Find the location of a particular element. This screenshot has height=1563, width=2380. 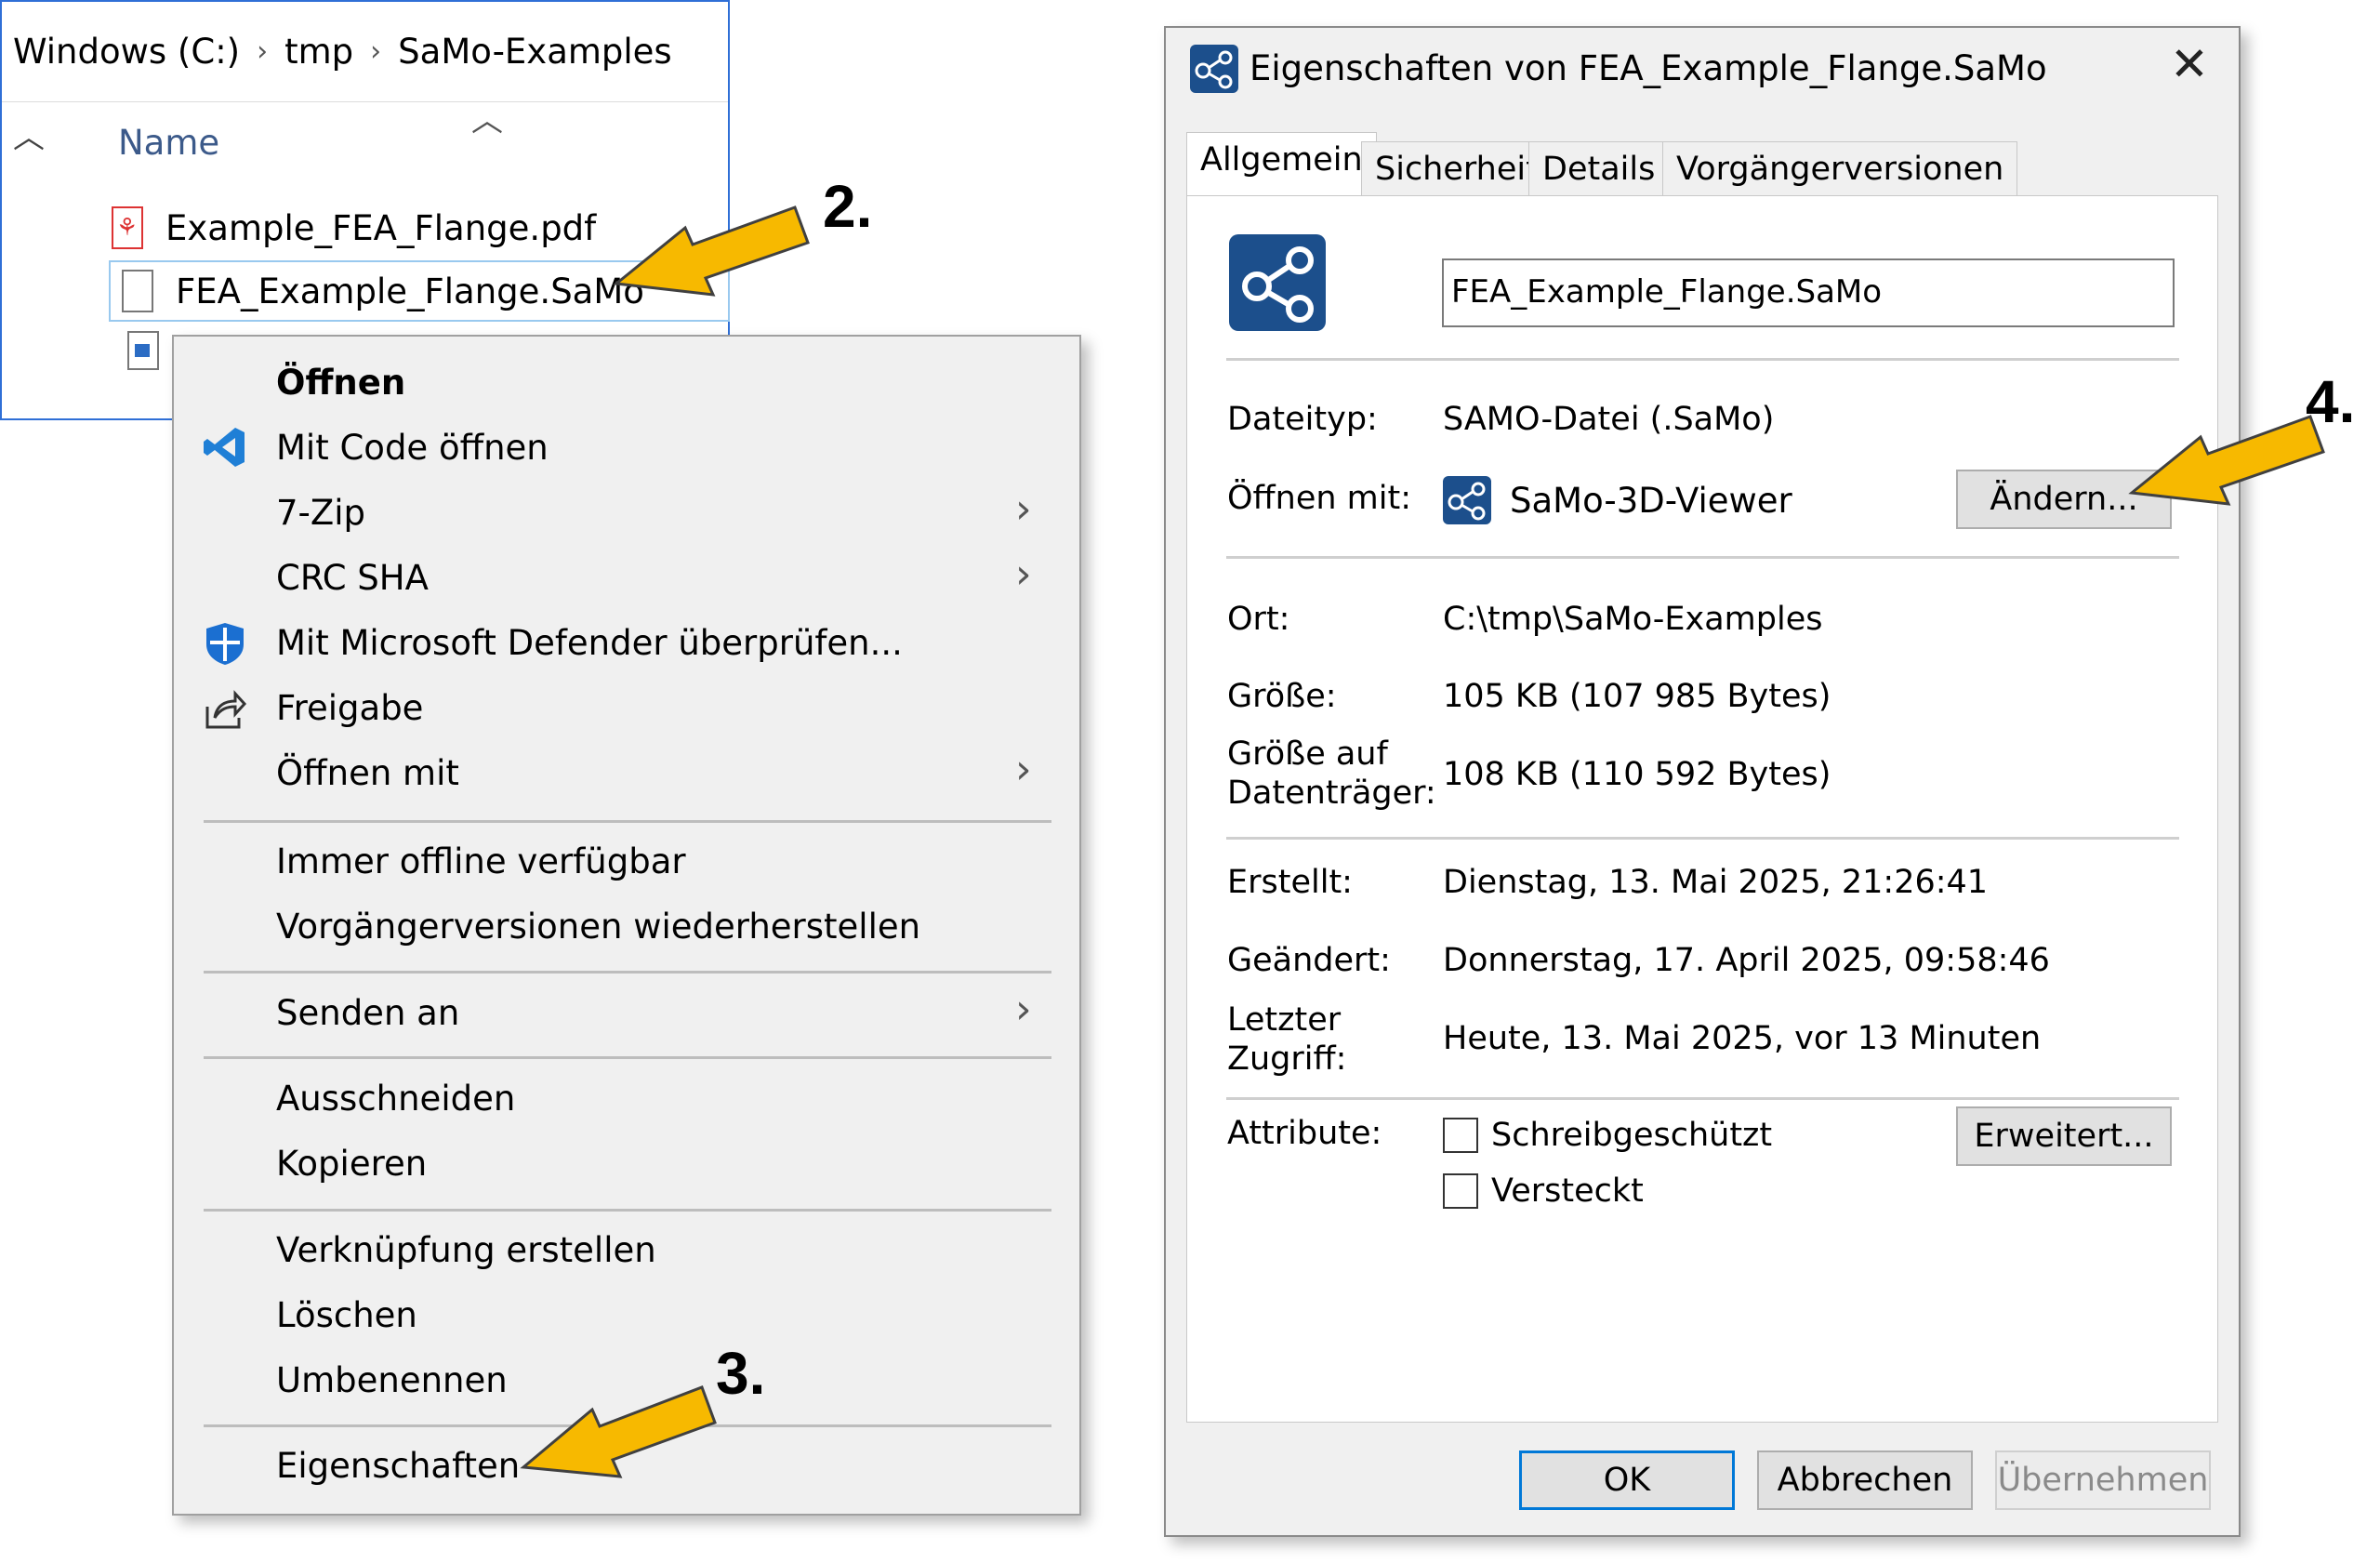

menu-item-ausschneiden: Ausschneiden is located at coordinates (395, 1099).